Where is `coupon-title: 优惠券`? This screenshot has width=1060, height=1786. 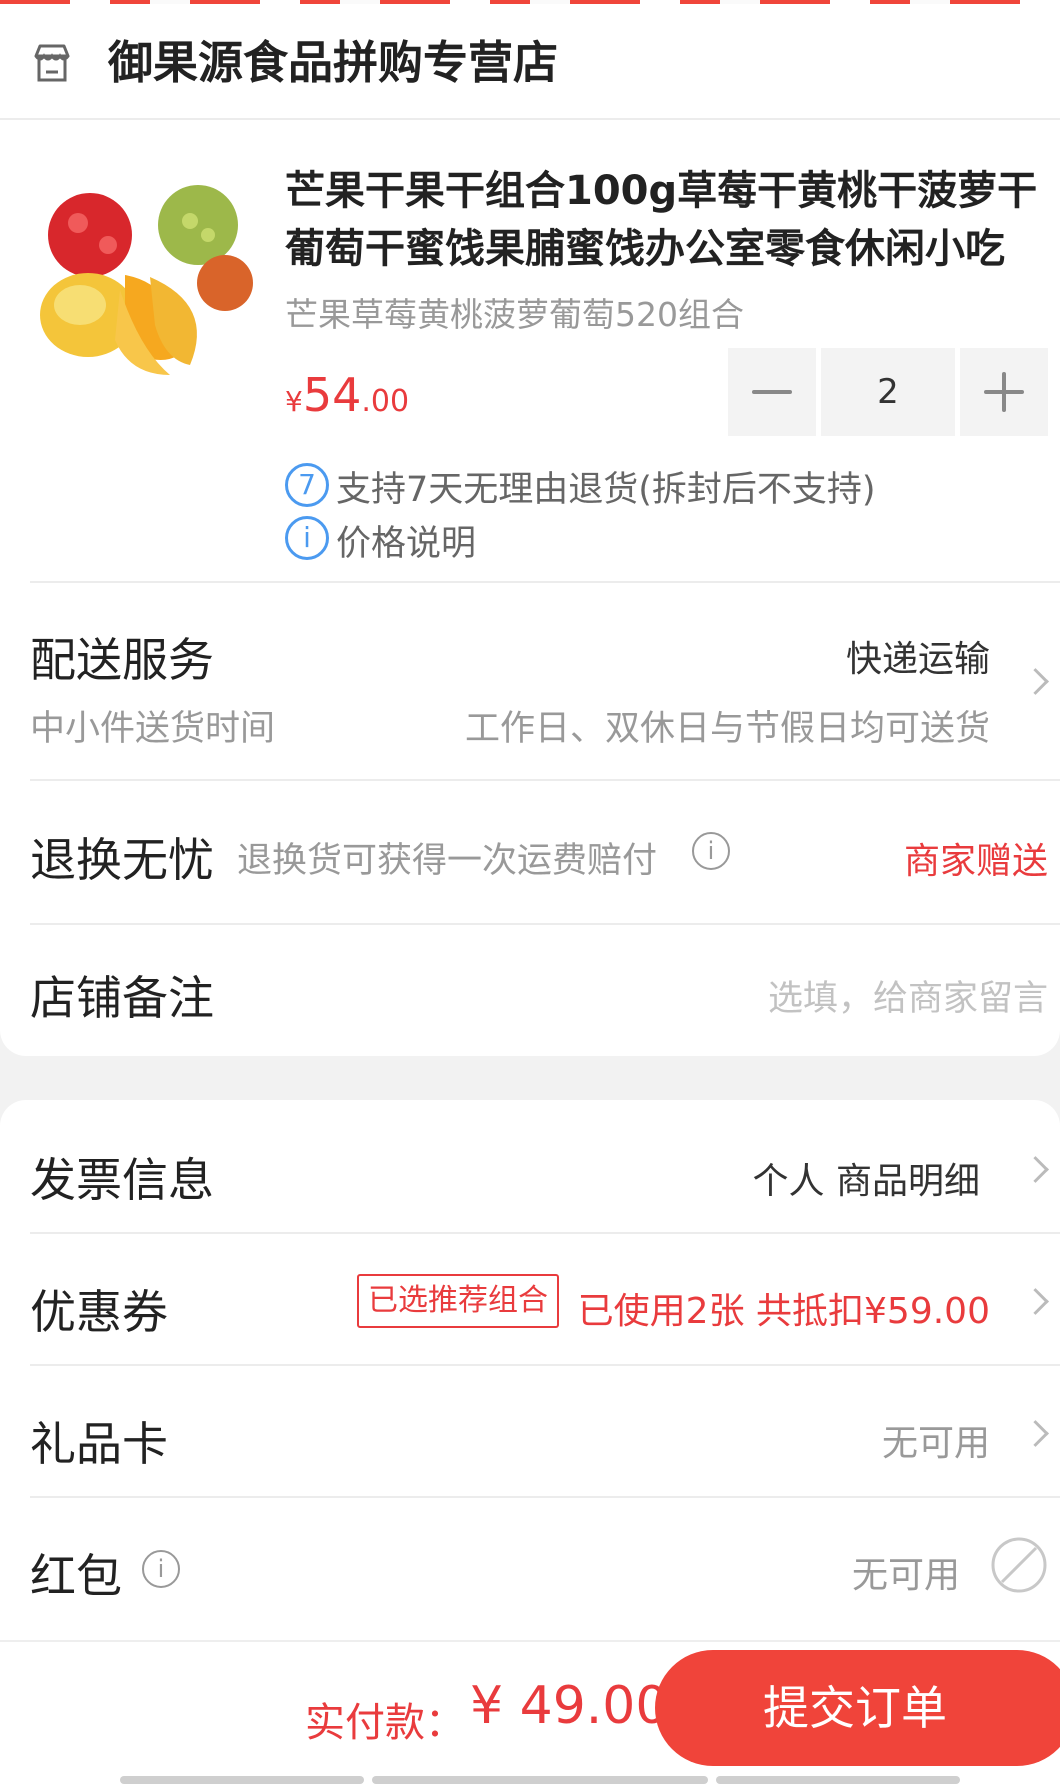 coupon-title: 优惠券 is located at coordinates (99, 1312).